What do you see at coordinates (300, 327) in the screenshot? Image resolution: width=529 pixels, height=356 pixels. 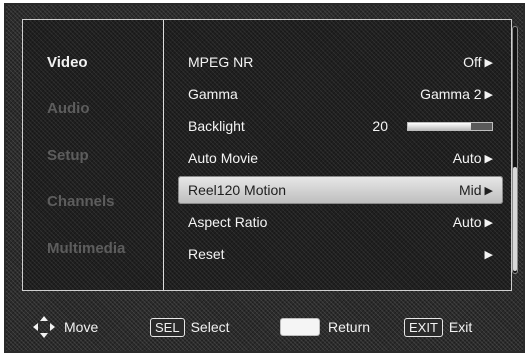 I see `return-key-icon` at bounding box center [300, 327].